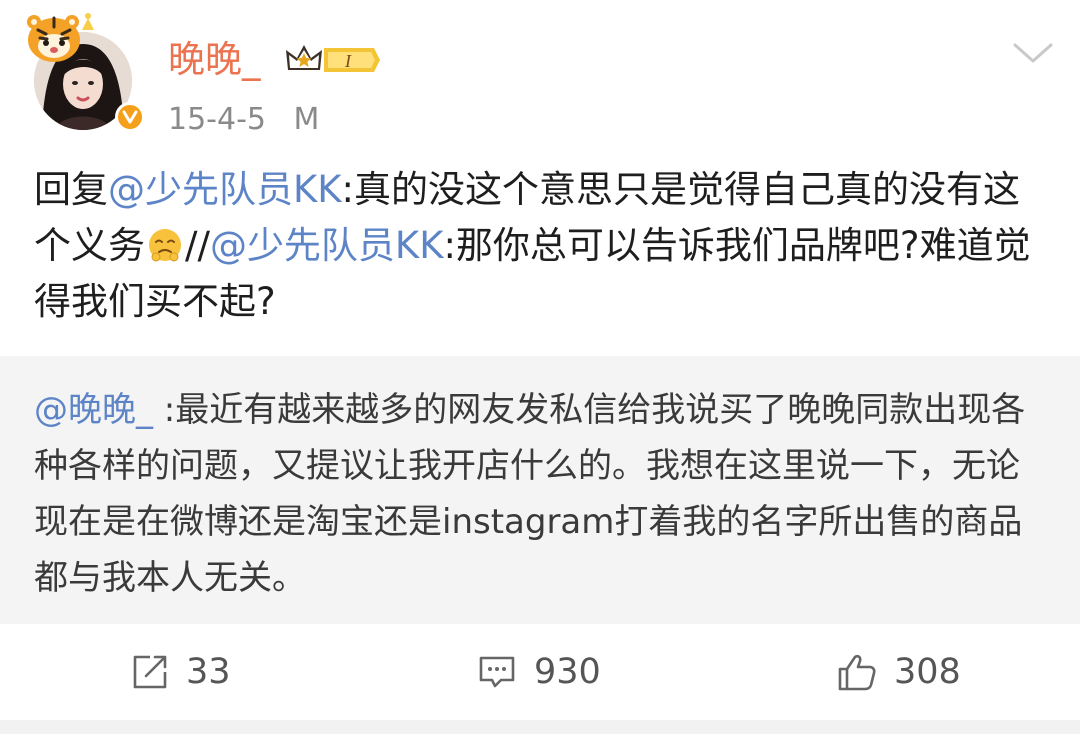  Describe the element at coordinates (497, 672) in the screenshot. I see `comment-icon` at that location.